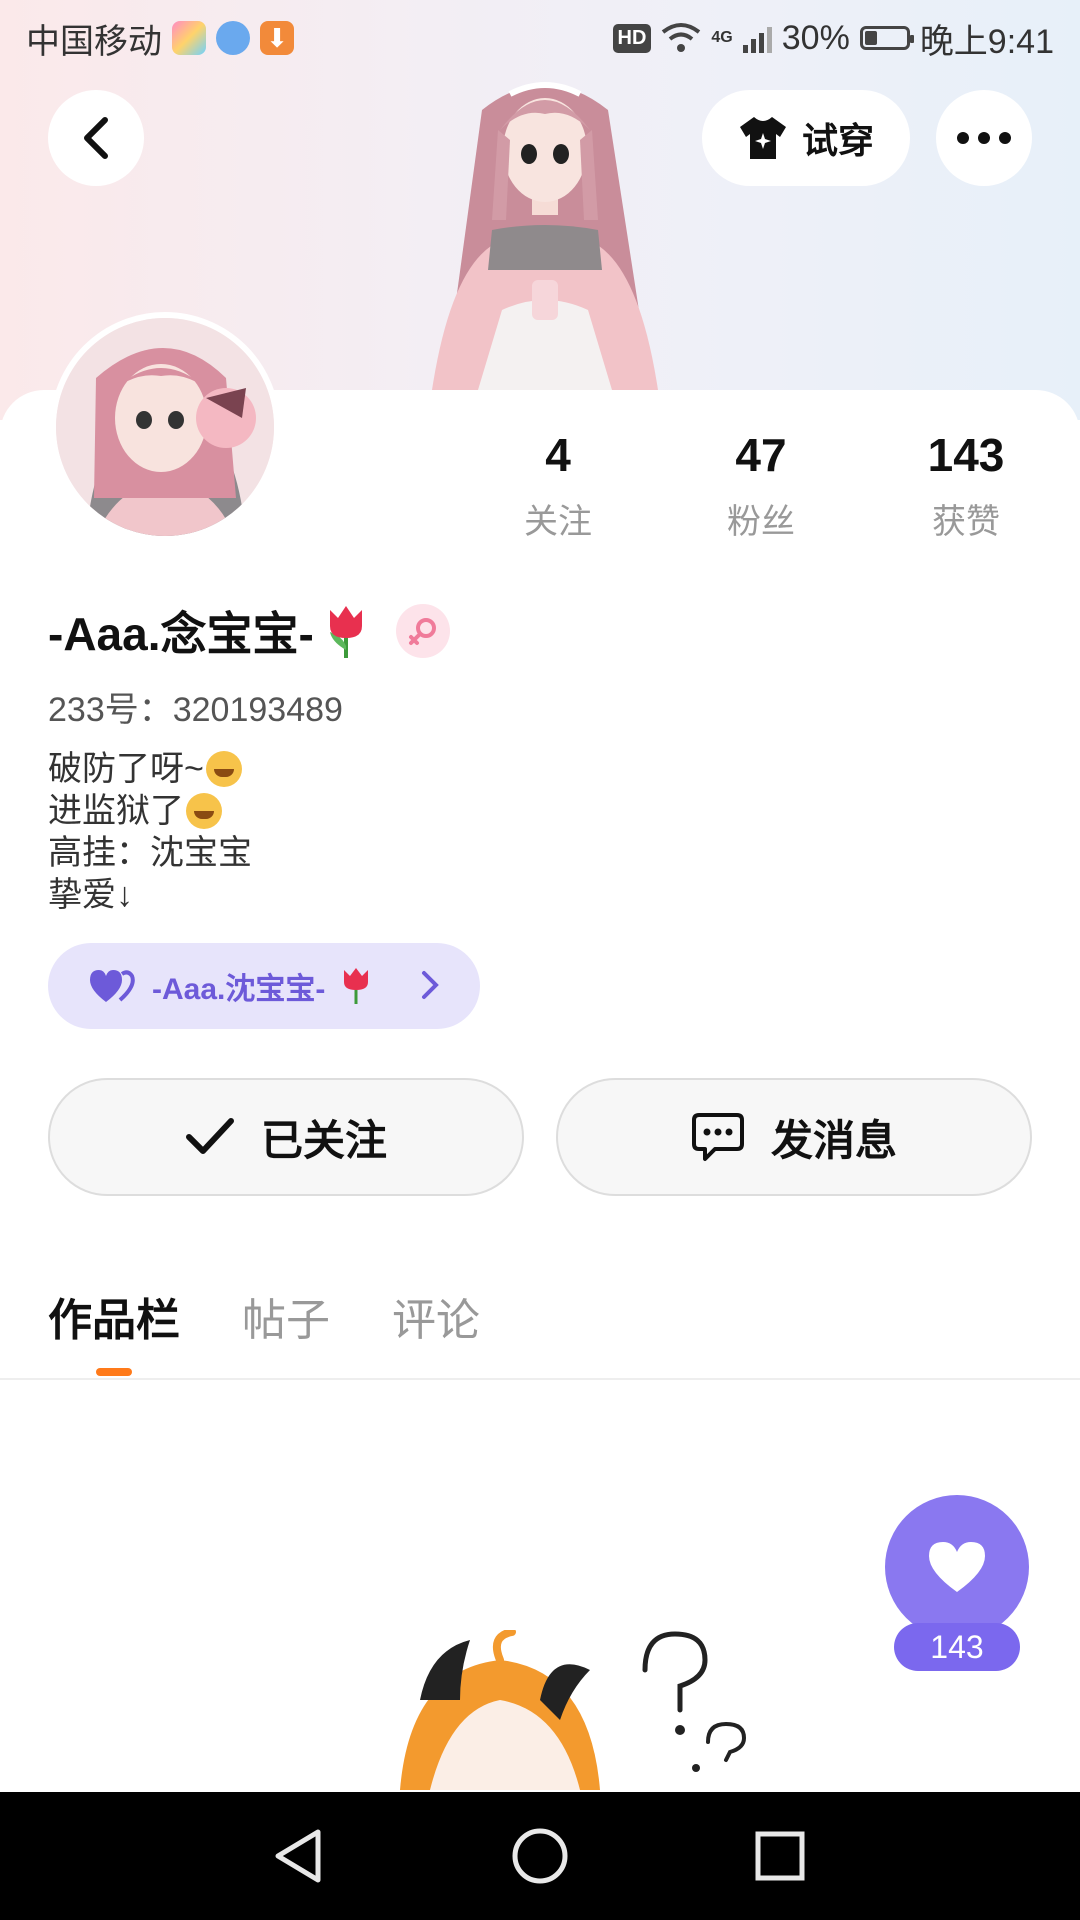  I want to click on tab-comments: 评论, so click(436, 1316).